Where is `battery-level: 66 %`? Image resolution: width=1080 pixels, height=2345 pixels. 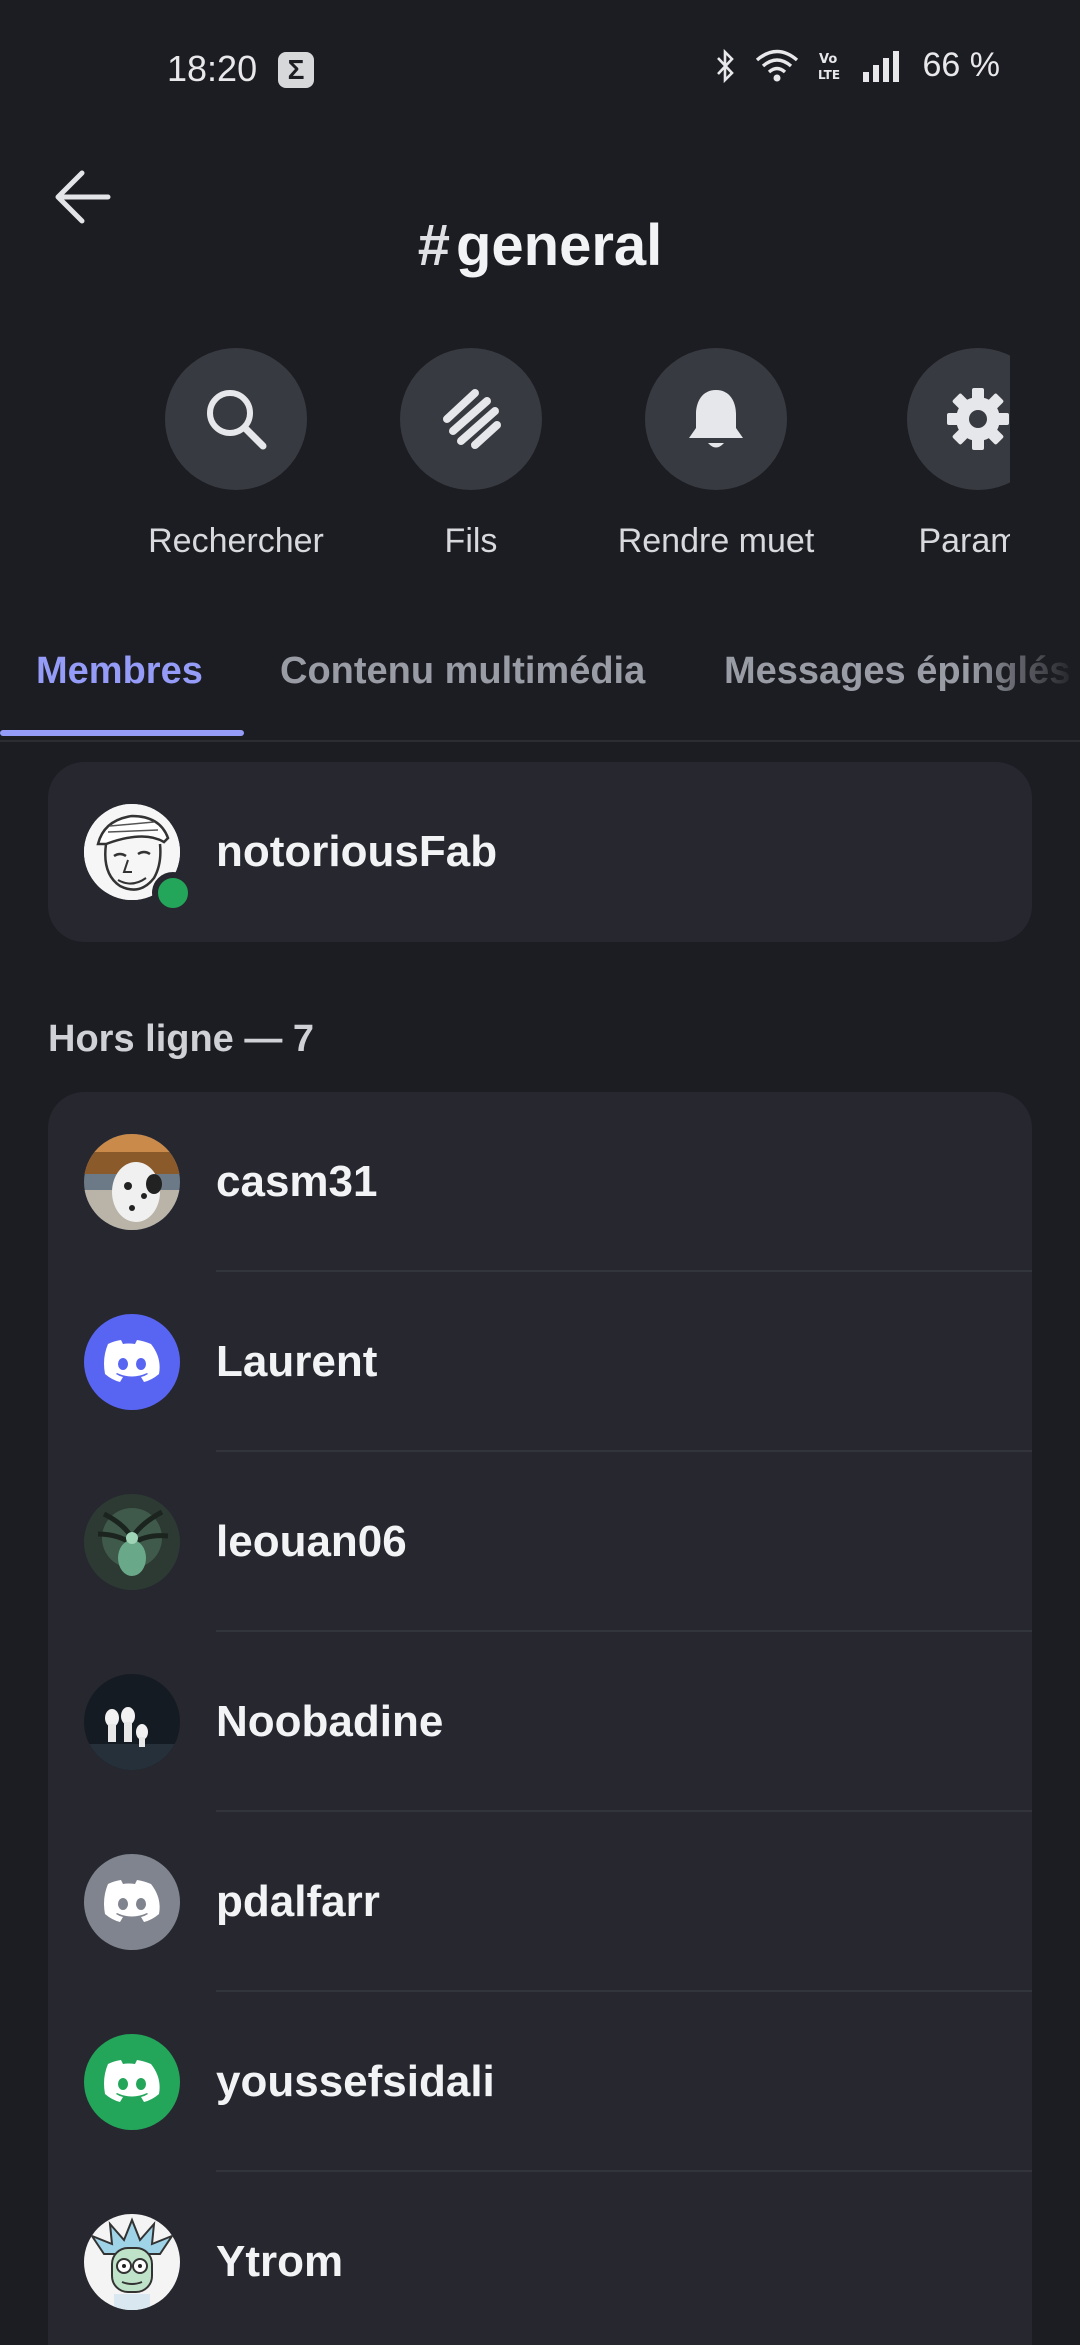 battery-level: 66 % is located at coordinates (961, 65).